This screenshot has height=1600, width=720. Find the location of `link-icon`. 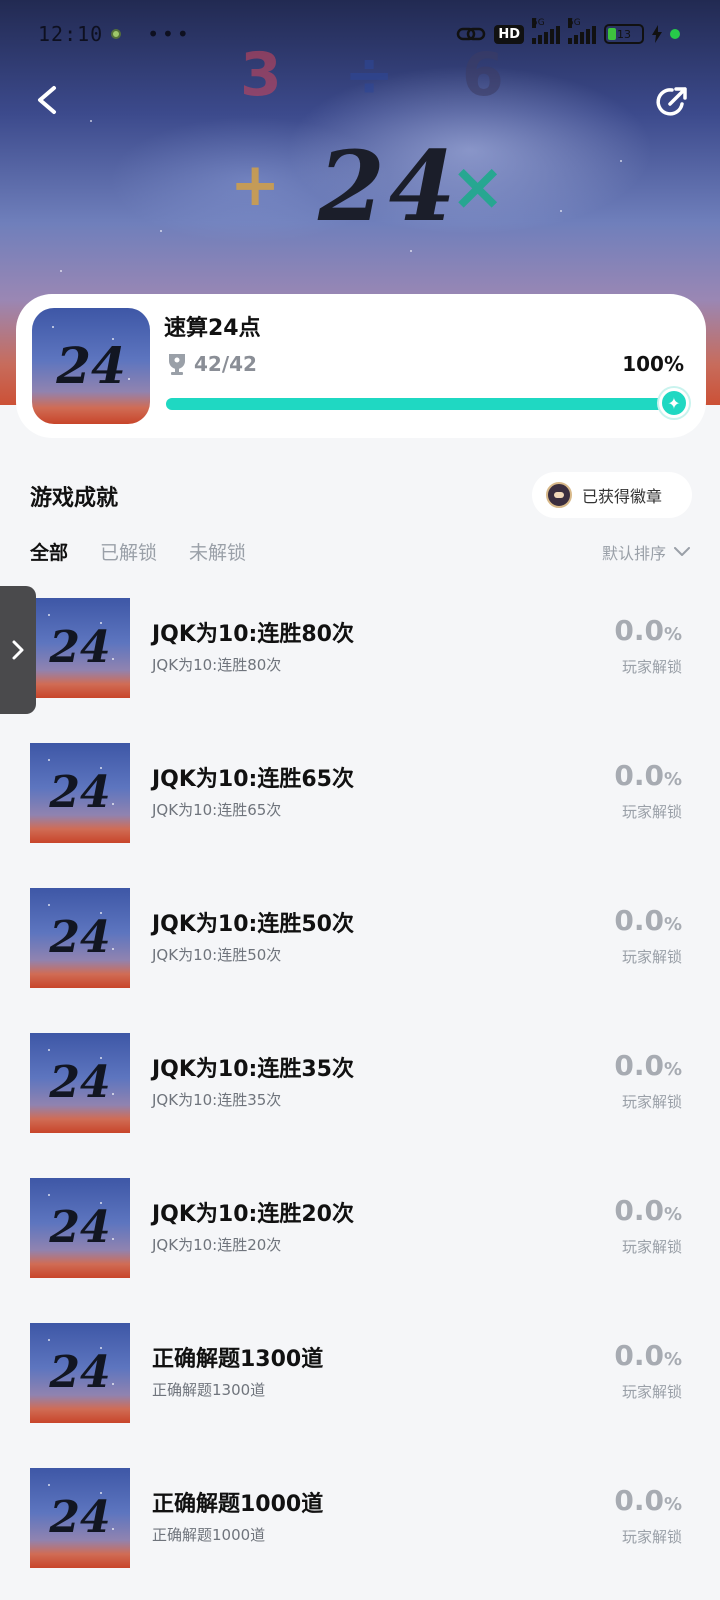

link-icon is located at coordinates (471, 34).